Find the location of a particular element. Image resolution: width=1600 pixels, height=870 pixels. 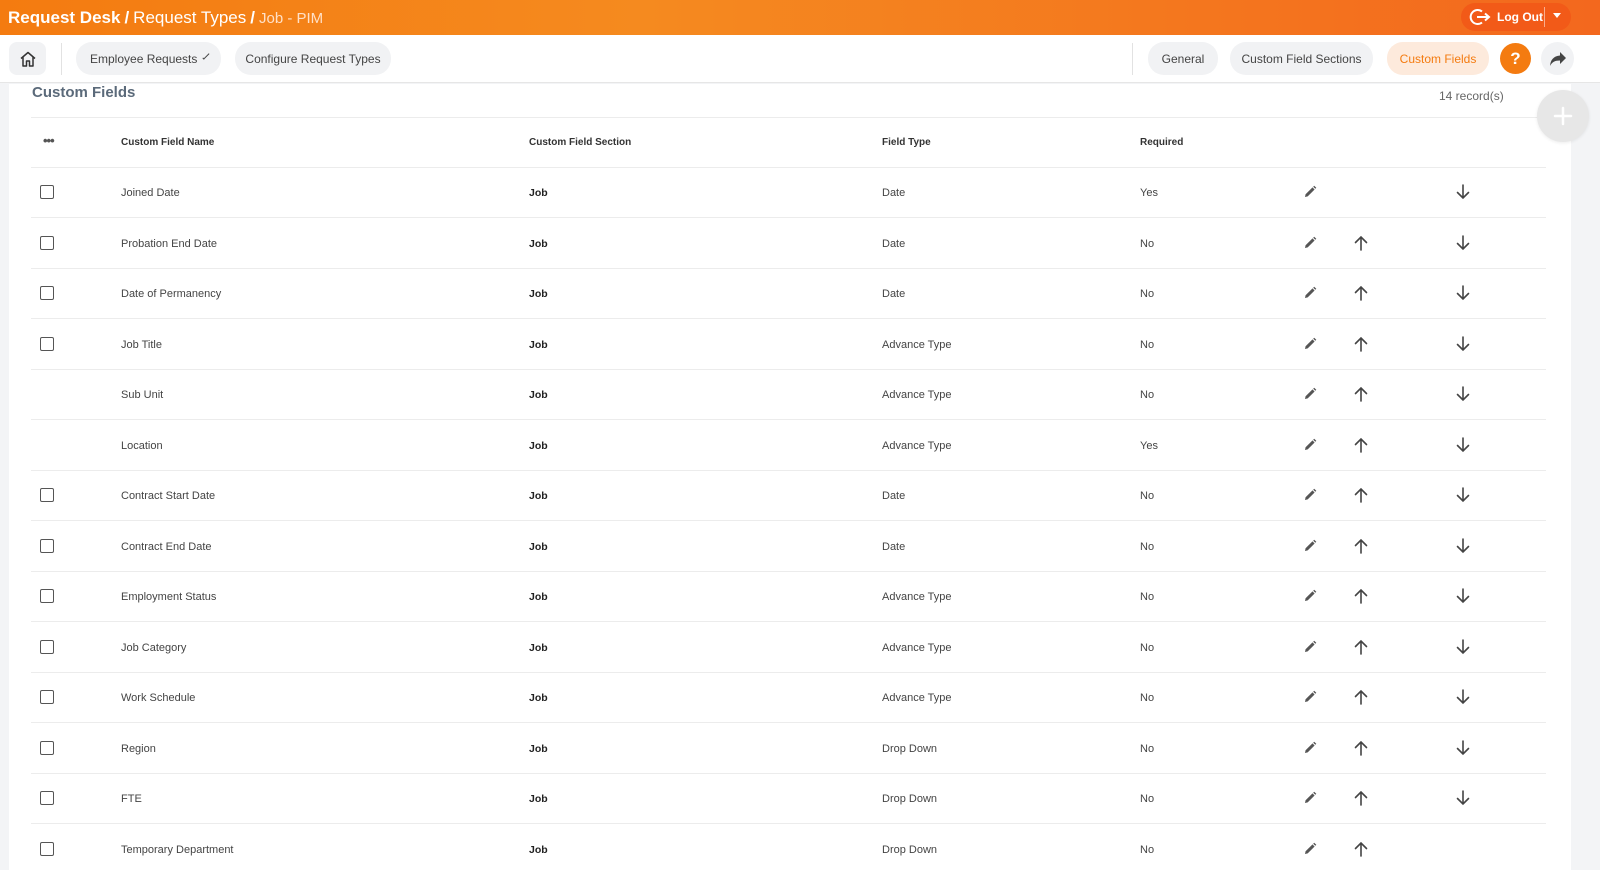

table-row: Region Job Drop Down No is located at coordinates (788, 749).